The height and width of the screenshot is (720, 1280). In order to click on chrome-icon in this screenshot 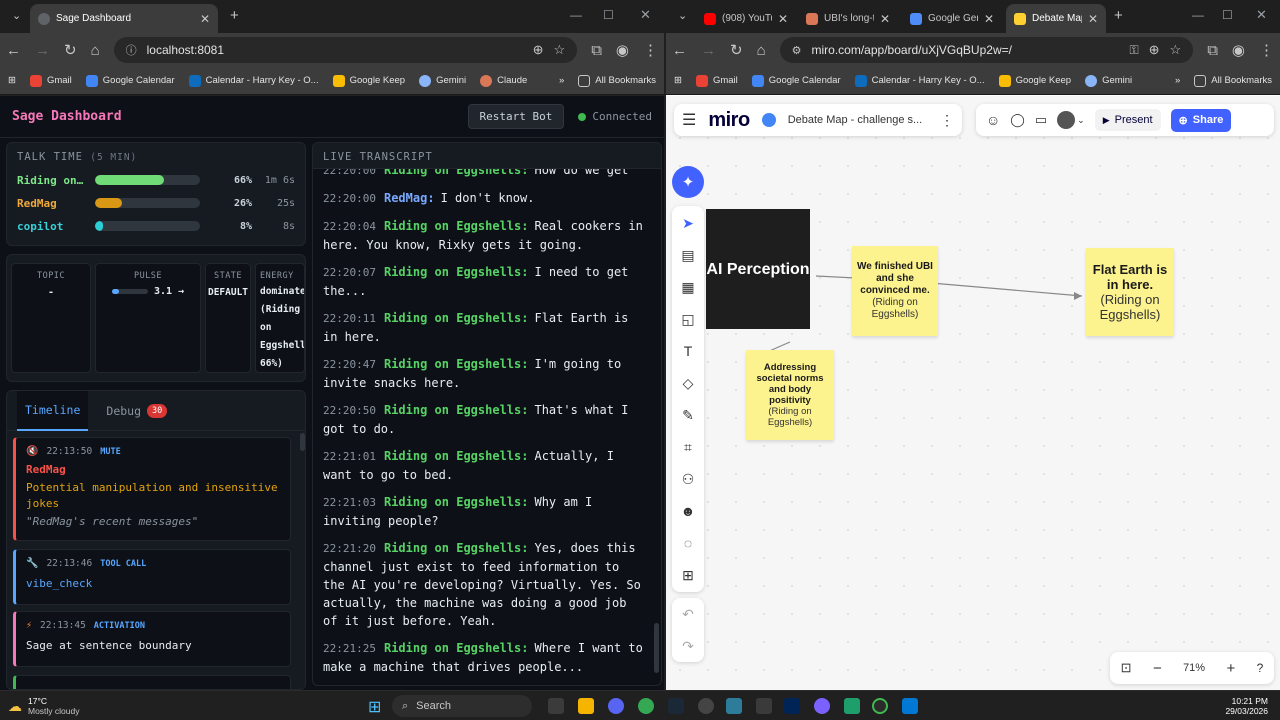, I will do `click(646, 706)`.